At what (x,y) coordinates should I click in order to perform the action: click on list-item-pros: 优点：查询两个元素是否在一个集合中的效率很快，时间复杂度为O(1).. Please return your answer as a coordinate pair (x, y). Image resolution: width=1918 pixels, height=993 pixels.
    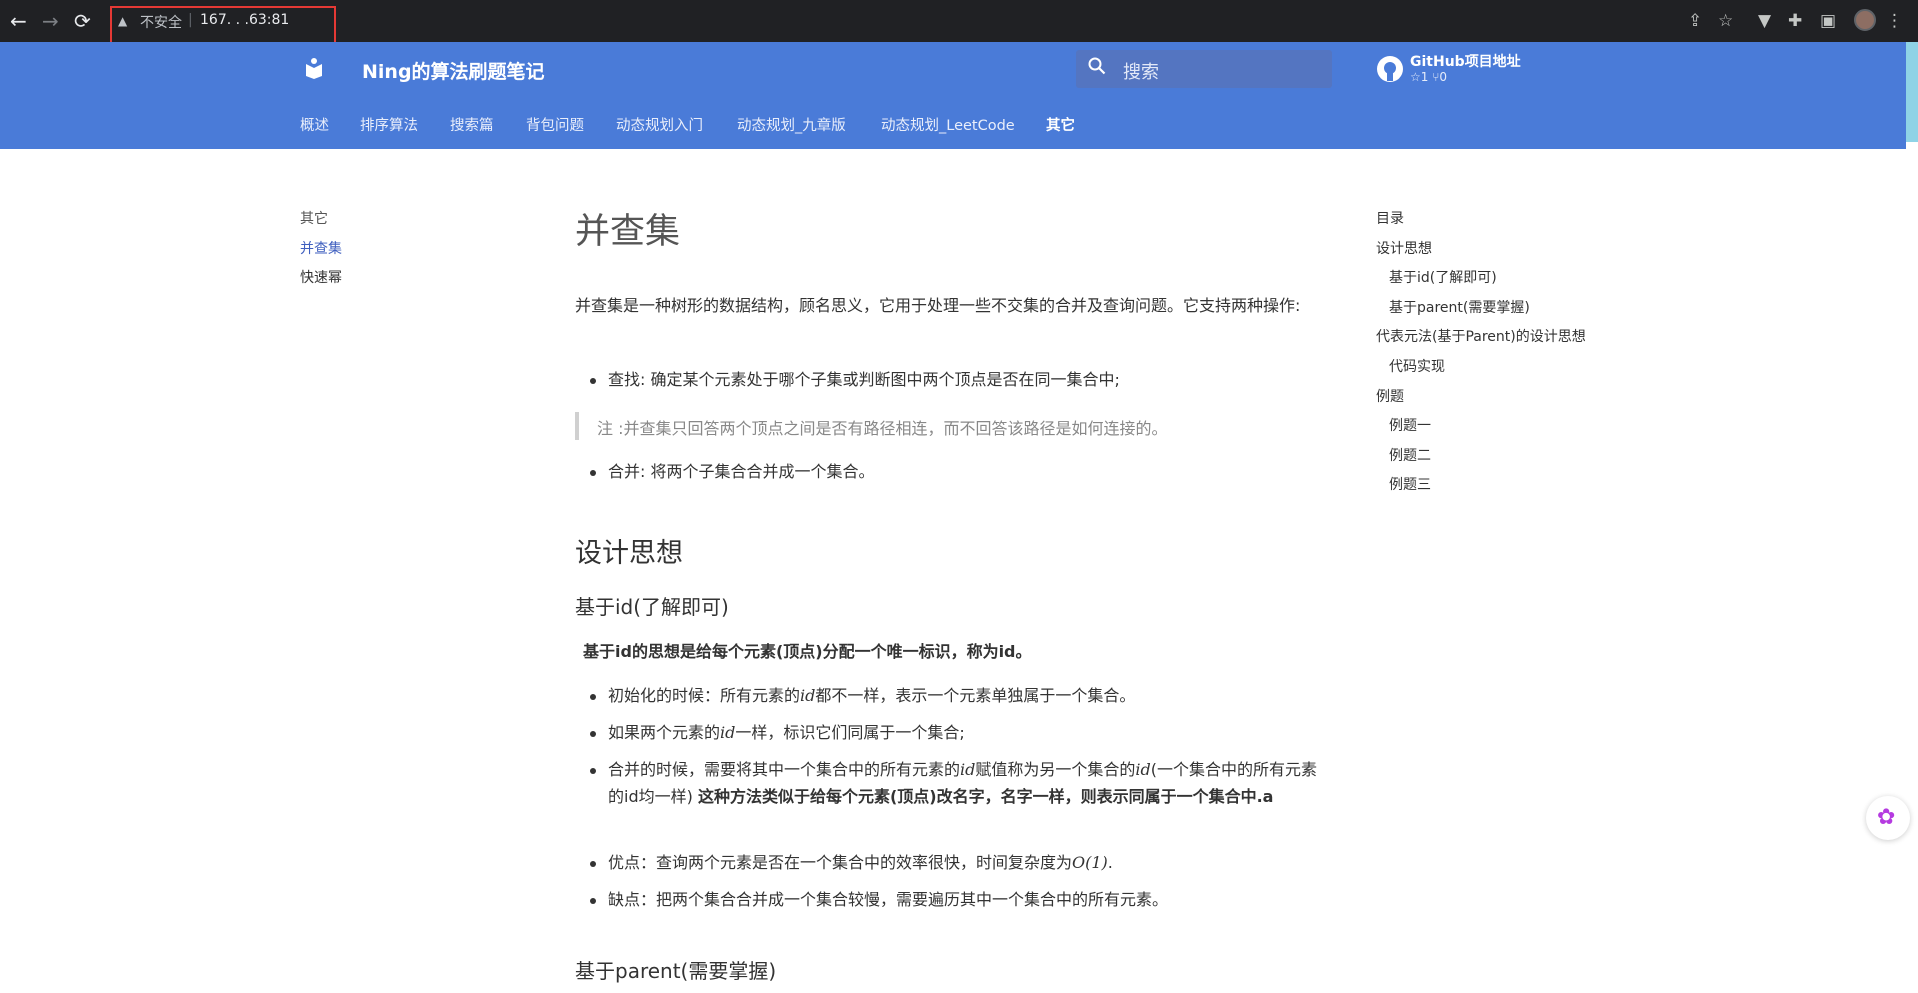
    Looking at the image, I should click on (860, 862).